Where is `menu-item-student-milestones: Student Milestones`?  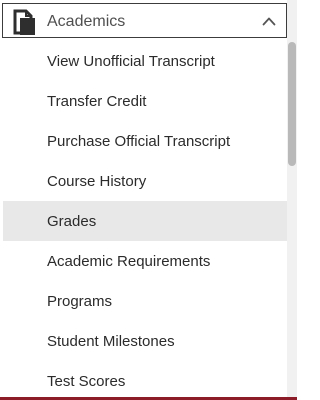
menu-item-student-milestones: Student Milestones is located at coordinates (145, 341).